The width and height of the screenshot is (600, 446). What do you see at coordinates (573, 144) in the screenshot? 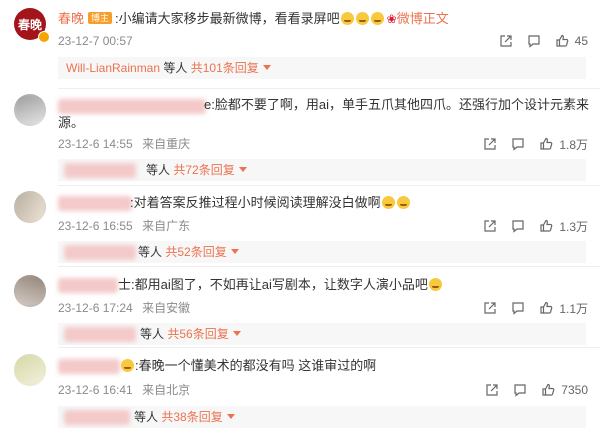
I see `like-count: 1.8万` at bounding box center [573, 144].